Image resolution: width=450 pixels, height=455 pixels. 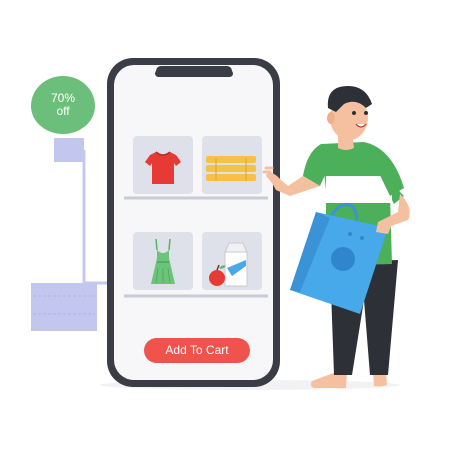 I want to click on add-to-cart-button: Add To Cart, so click(x=197, y=350).